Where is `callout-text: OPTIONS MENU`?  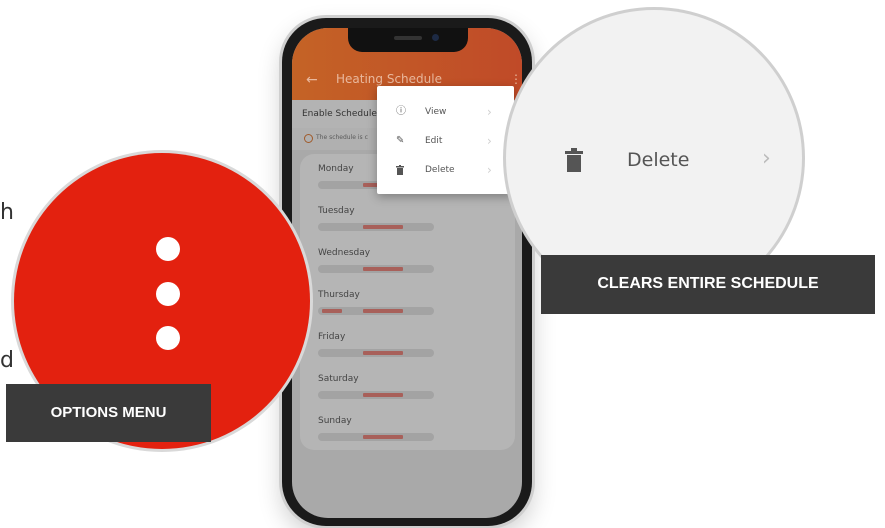 callout-text: OPTIONS MENU is located at coordinates (108, 412).